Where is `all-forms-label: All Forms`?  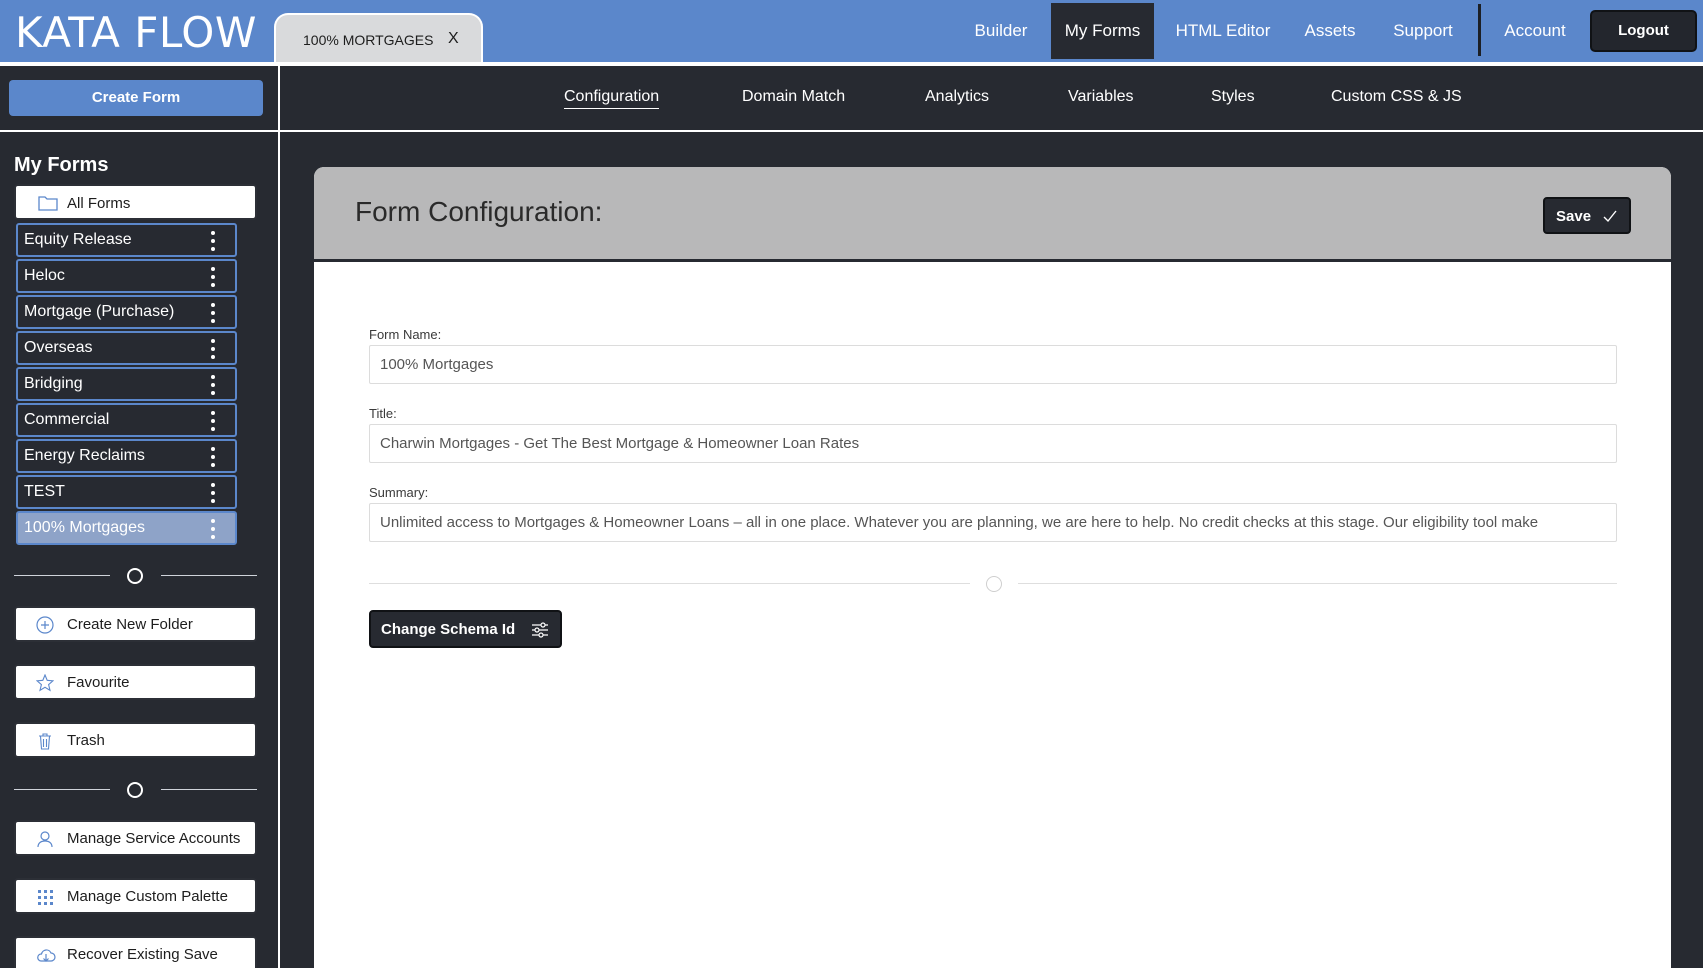 all-forms-label: All Forms is located at coordinates (99, 203).